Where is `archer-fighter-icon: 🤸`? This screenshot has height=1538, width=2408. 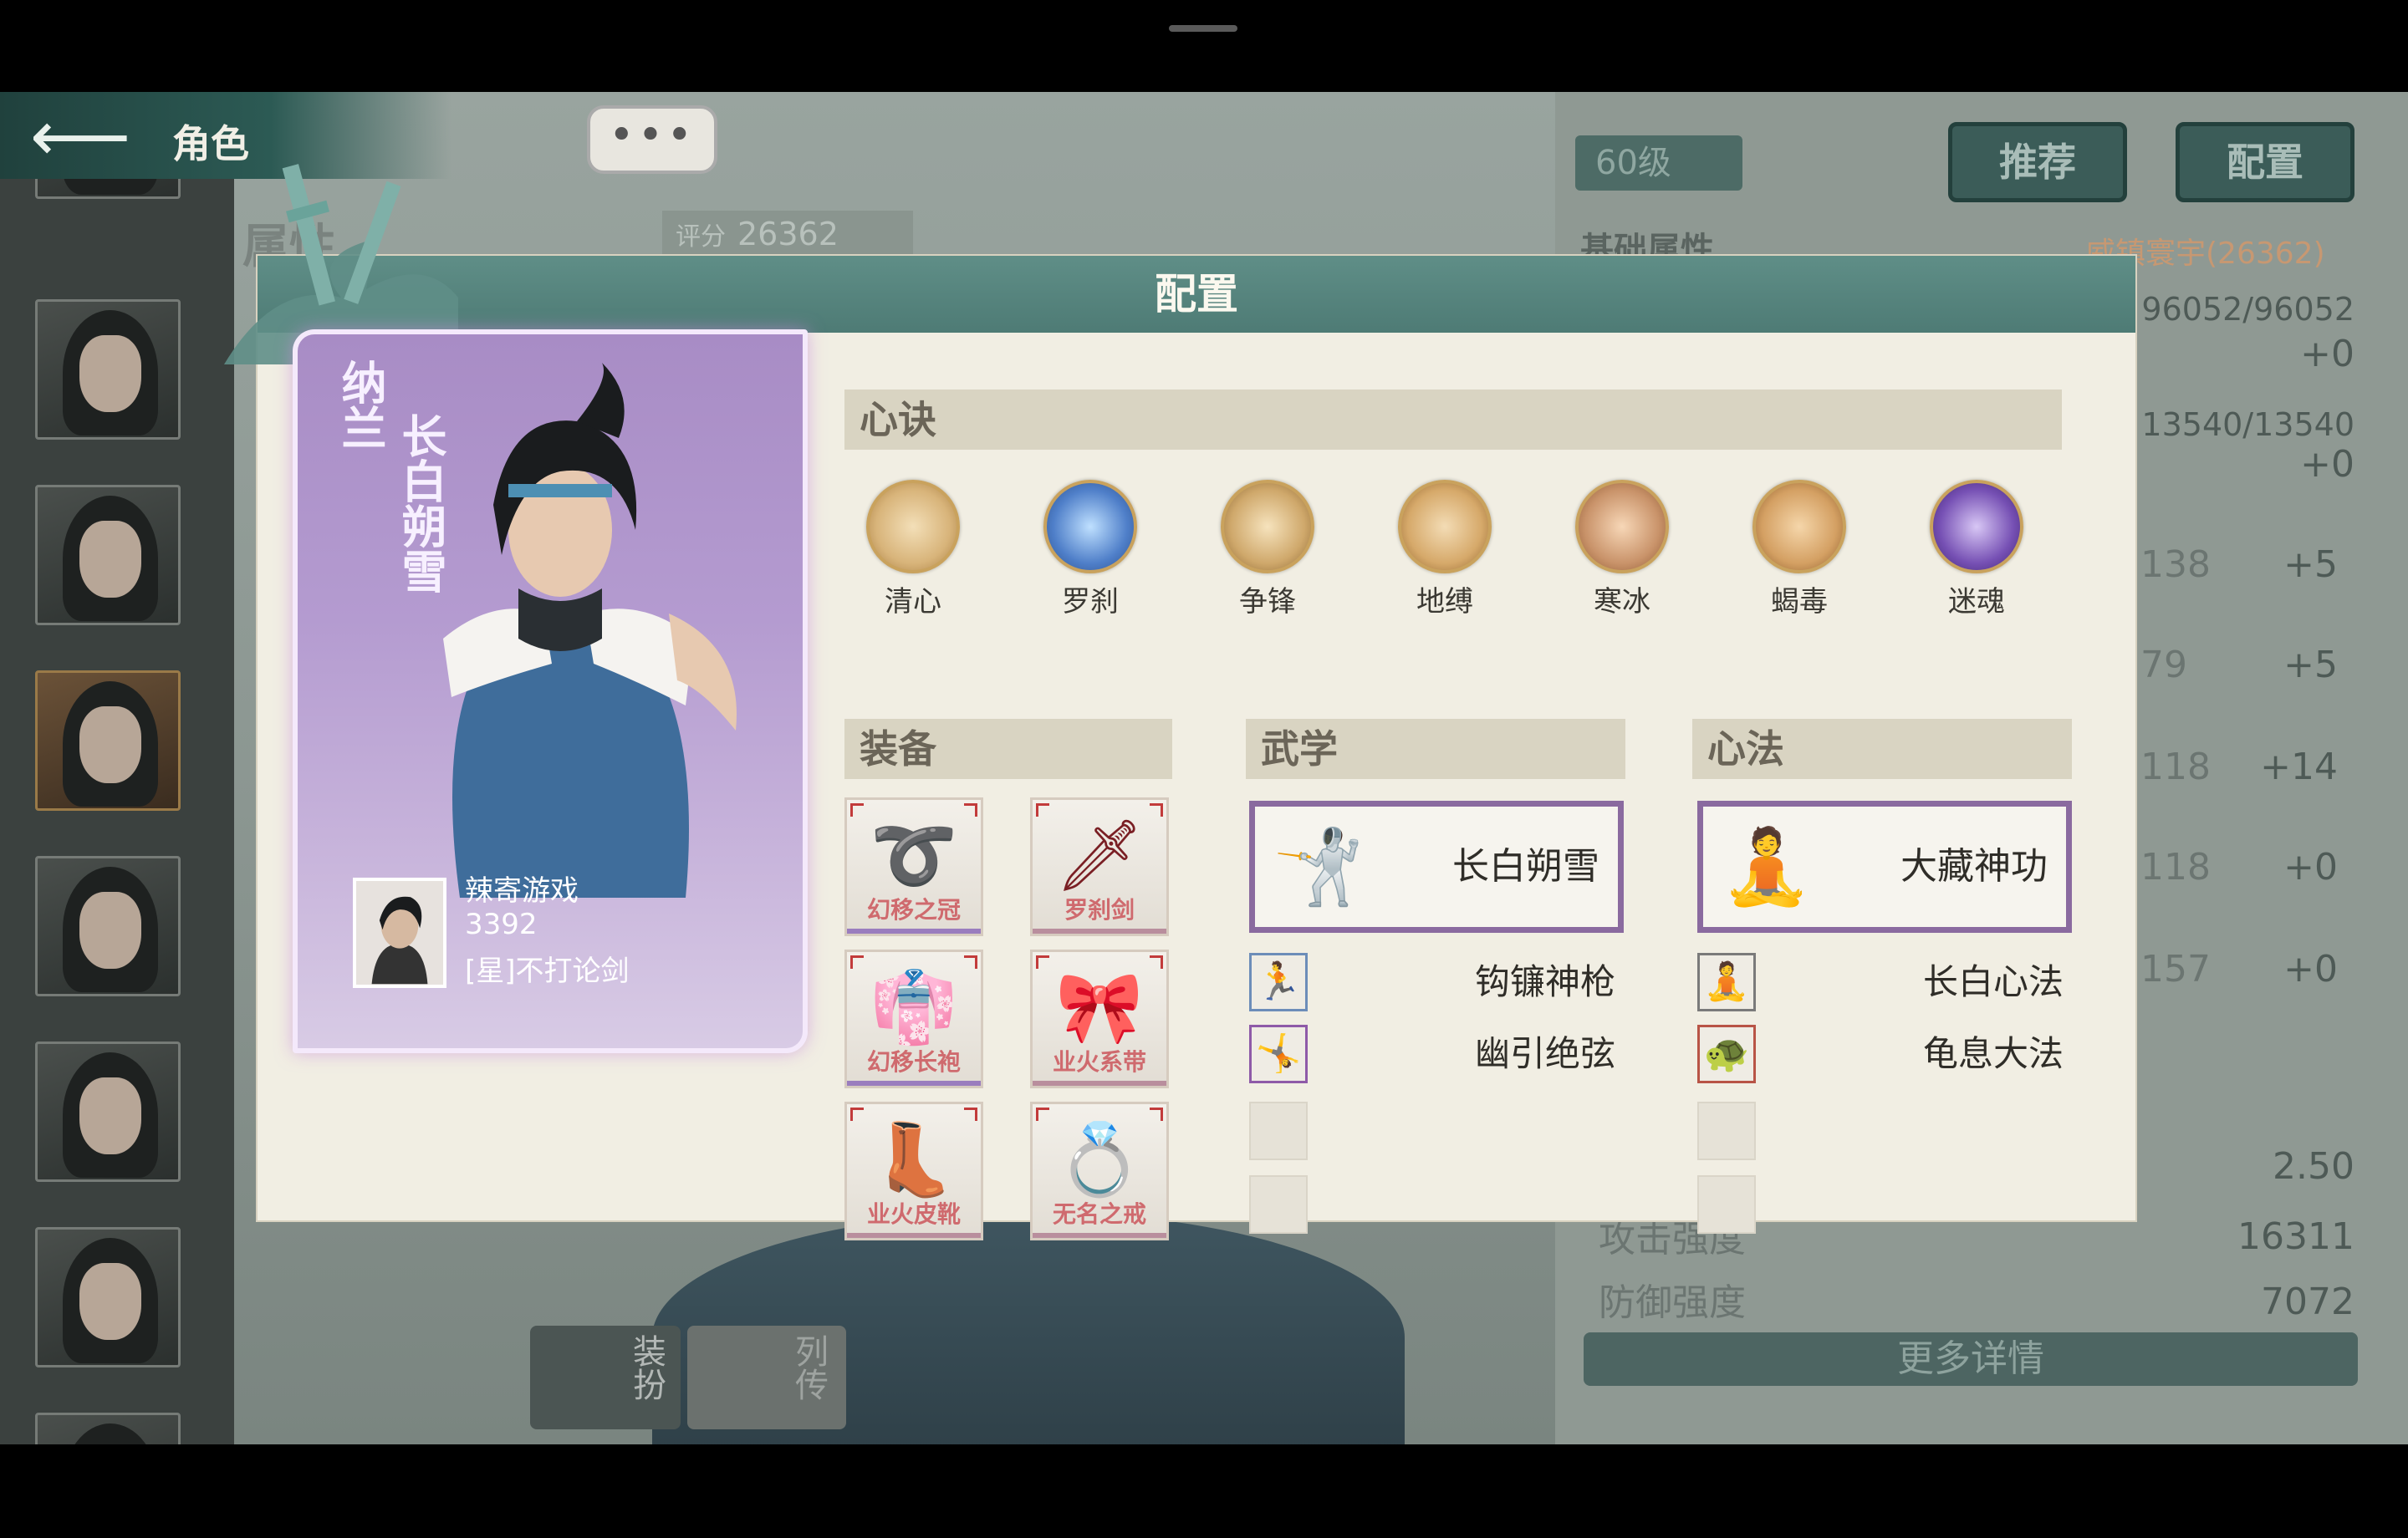 archer-fighter-icon: 🤸 is located at coordinates (1278, 1054).